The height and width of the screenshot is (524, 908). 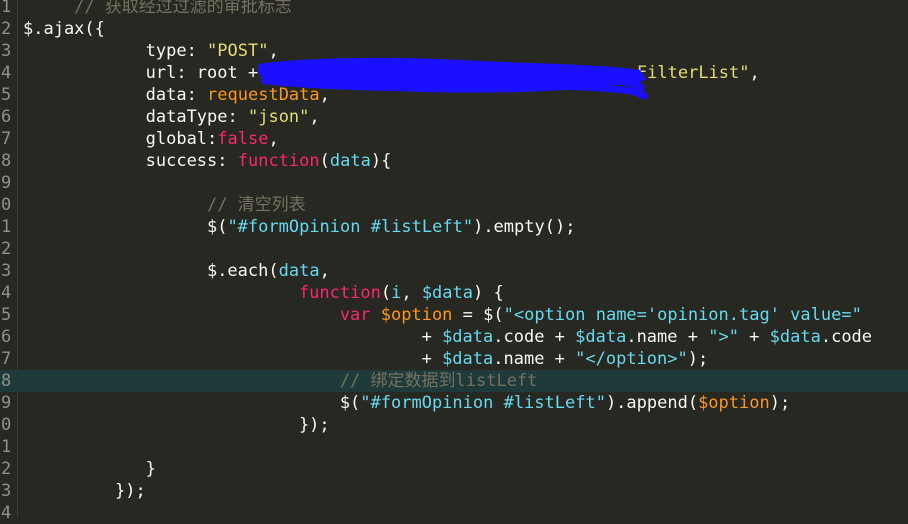 What do you see at coordinates (454, 249) in the screenshot?
I see `code-line: 2` at bounding box center [454, 249].